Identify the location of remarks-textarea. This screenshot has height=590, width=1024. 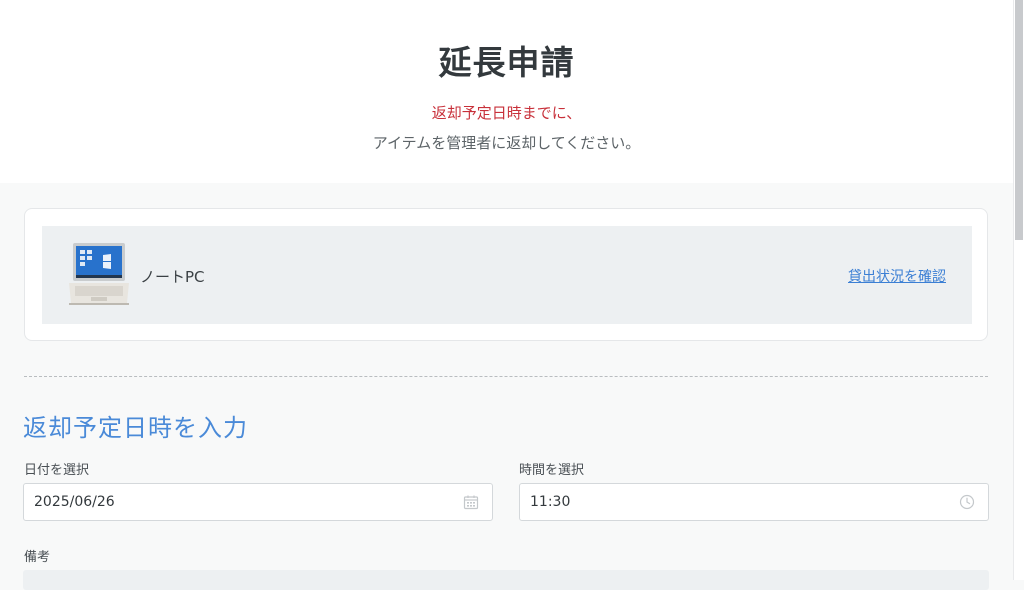
(506, 580).